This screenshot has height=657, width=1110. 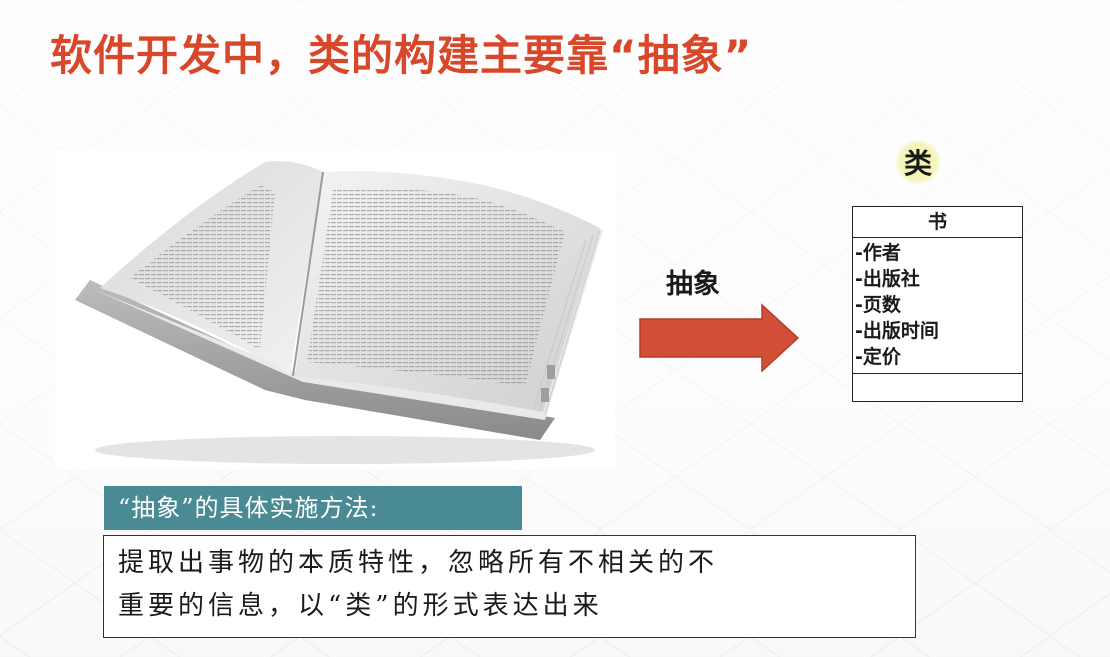 I want to click on uml-class-box: 书 -作者 -出版社 -页数 -出版时间 -定价, so click(x=937, y=304).